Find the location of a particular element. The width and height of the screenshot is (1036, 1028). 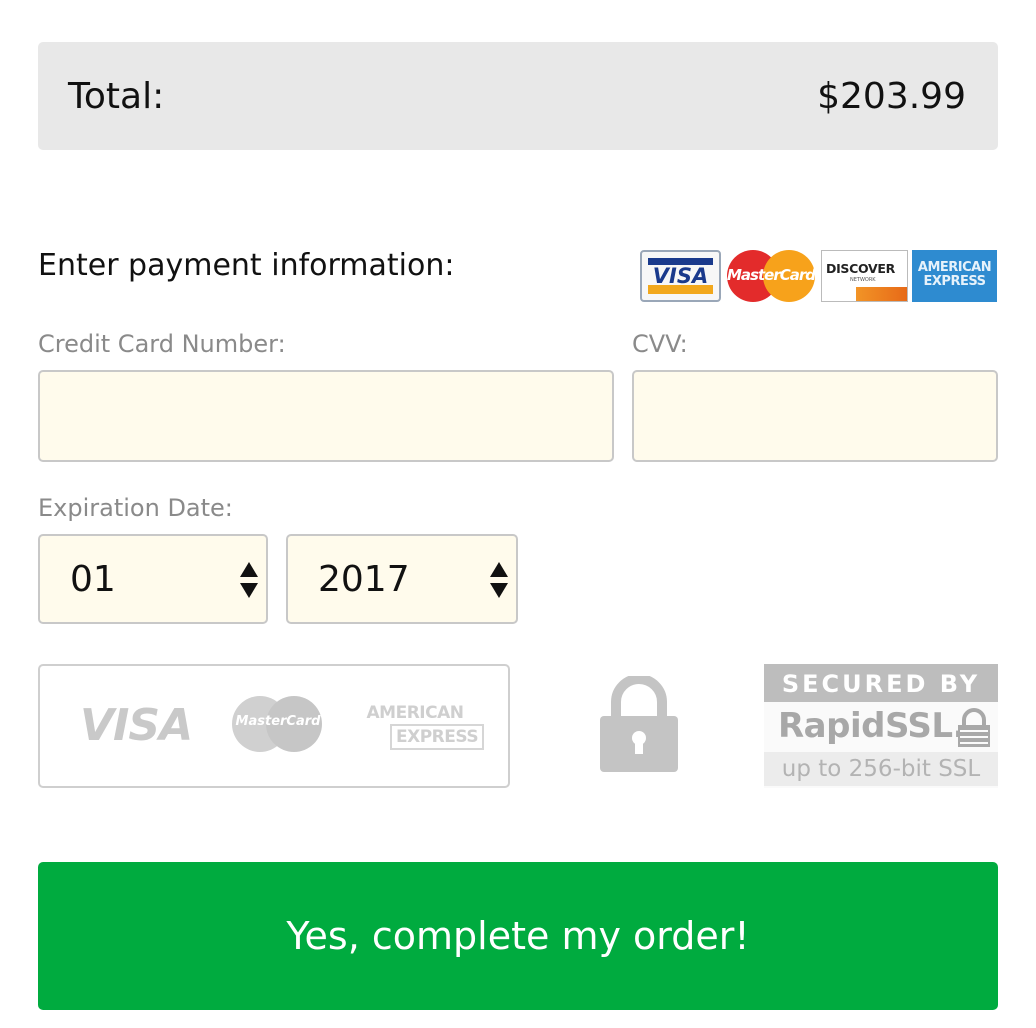

expiration-month-value: 01 is located at coordinates (93, 579).